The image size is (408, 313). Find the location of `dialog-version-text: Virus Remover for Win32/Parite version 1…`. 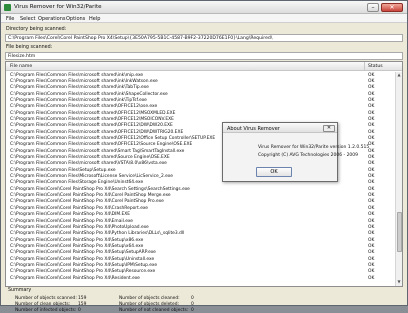

dialog-version-text: Virus Remover for Win32/Parite version 1… is located at coordinates (314, 147).